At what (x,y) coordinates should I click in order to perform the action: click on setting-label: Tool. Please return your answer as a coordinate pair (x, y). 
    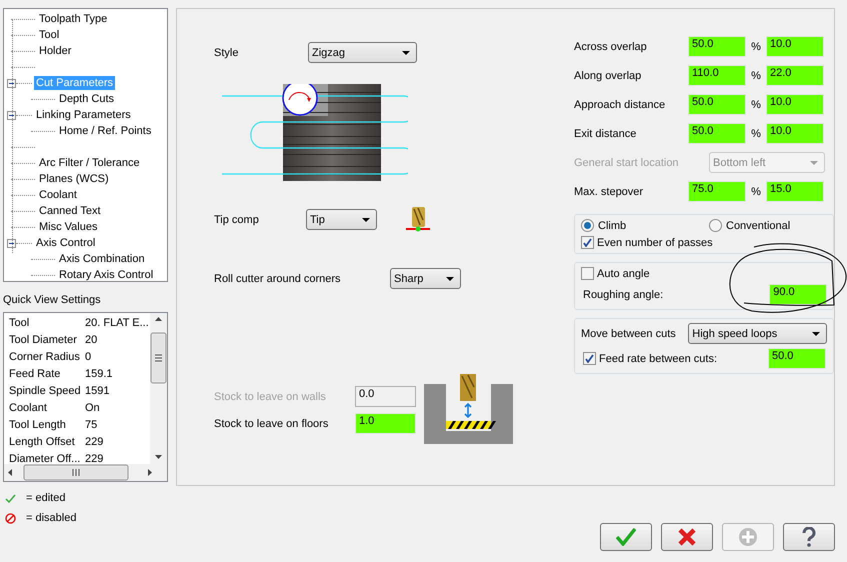
    Looking at the image, I should click on (19, 322).